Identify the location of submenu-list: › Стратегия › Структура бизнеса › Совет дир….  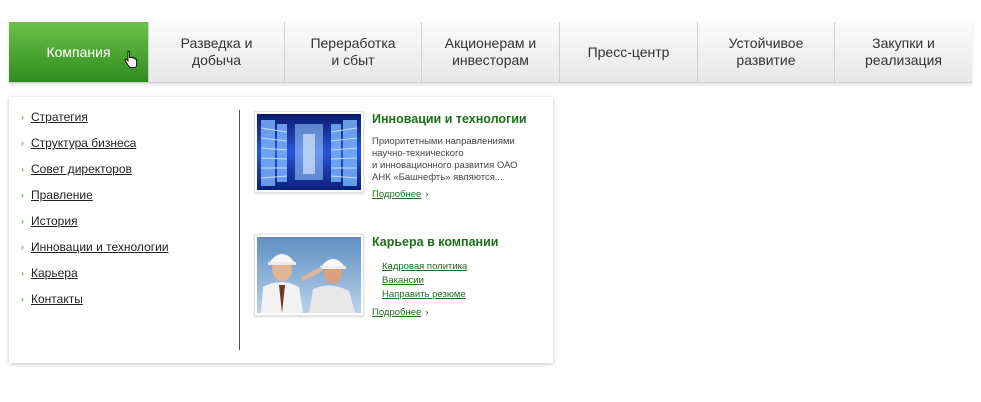
(95, 214).